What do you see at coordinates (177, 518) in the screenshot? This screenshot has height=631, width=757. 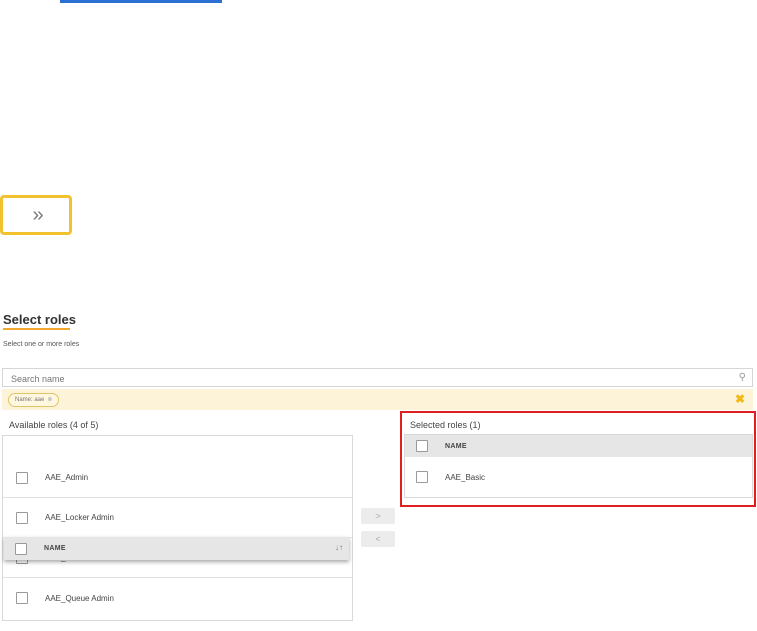 I see `list-item: AAE_Locker Admin` at bounding box center [177, 518].